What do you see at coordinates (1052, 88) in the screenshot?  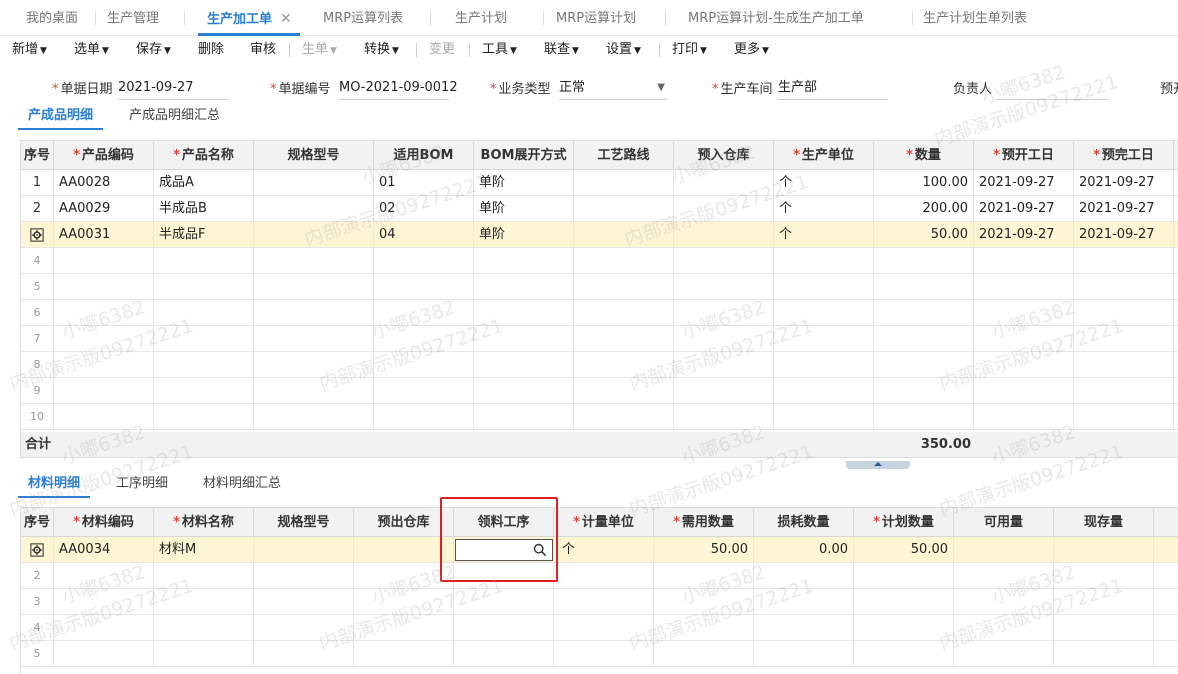 I see `owner-field` at bounding box center [1052, 88].